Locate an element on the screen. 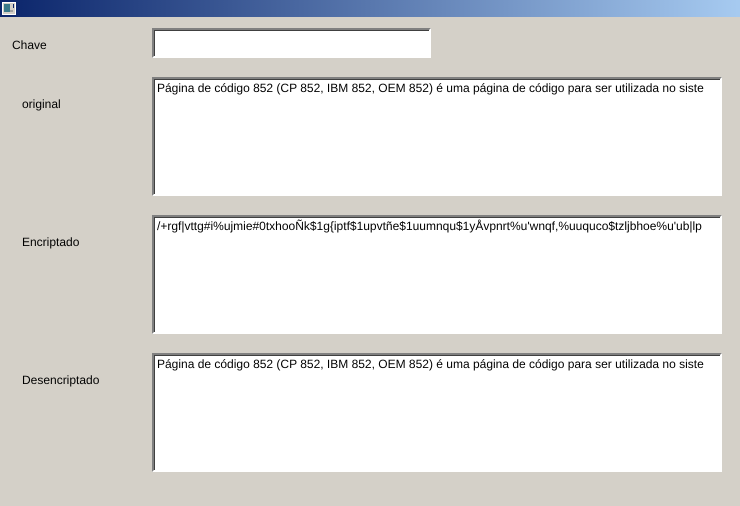 Image resolution: width=740 pixels, height=506 pixels. app-icon is located at coordinates (9, 8).